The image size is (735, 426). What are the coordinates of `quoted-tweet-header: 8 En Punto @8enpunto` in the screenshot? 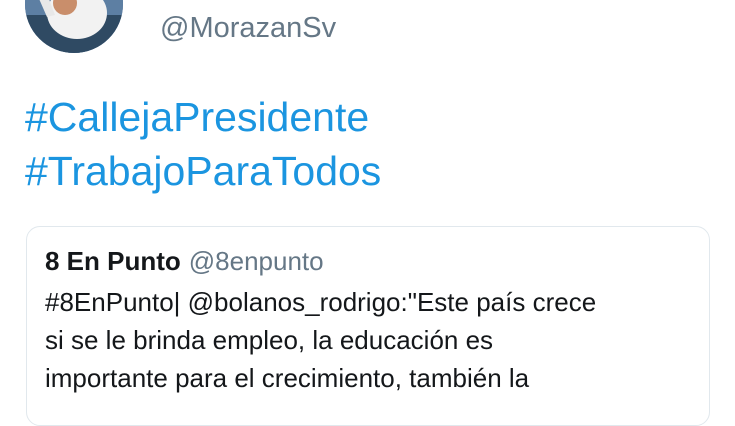 It's located at (184, 261).